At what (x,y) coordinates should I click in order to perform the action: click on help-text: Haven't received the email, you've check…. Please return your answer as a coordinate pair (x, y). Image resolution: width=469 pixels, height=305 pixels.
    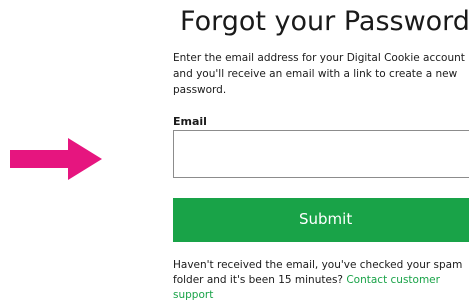
    Looking at the image, I should click on (321, 280).